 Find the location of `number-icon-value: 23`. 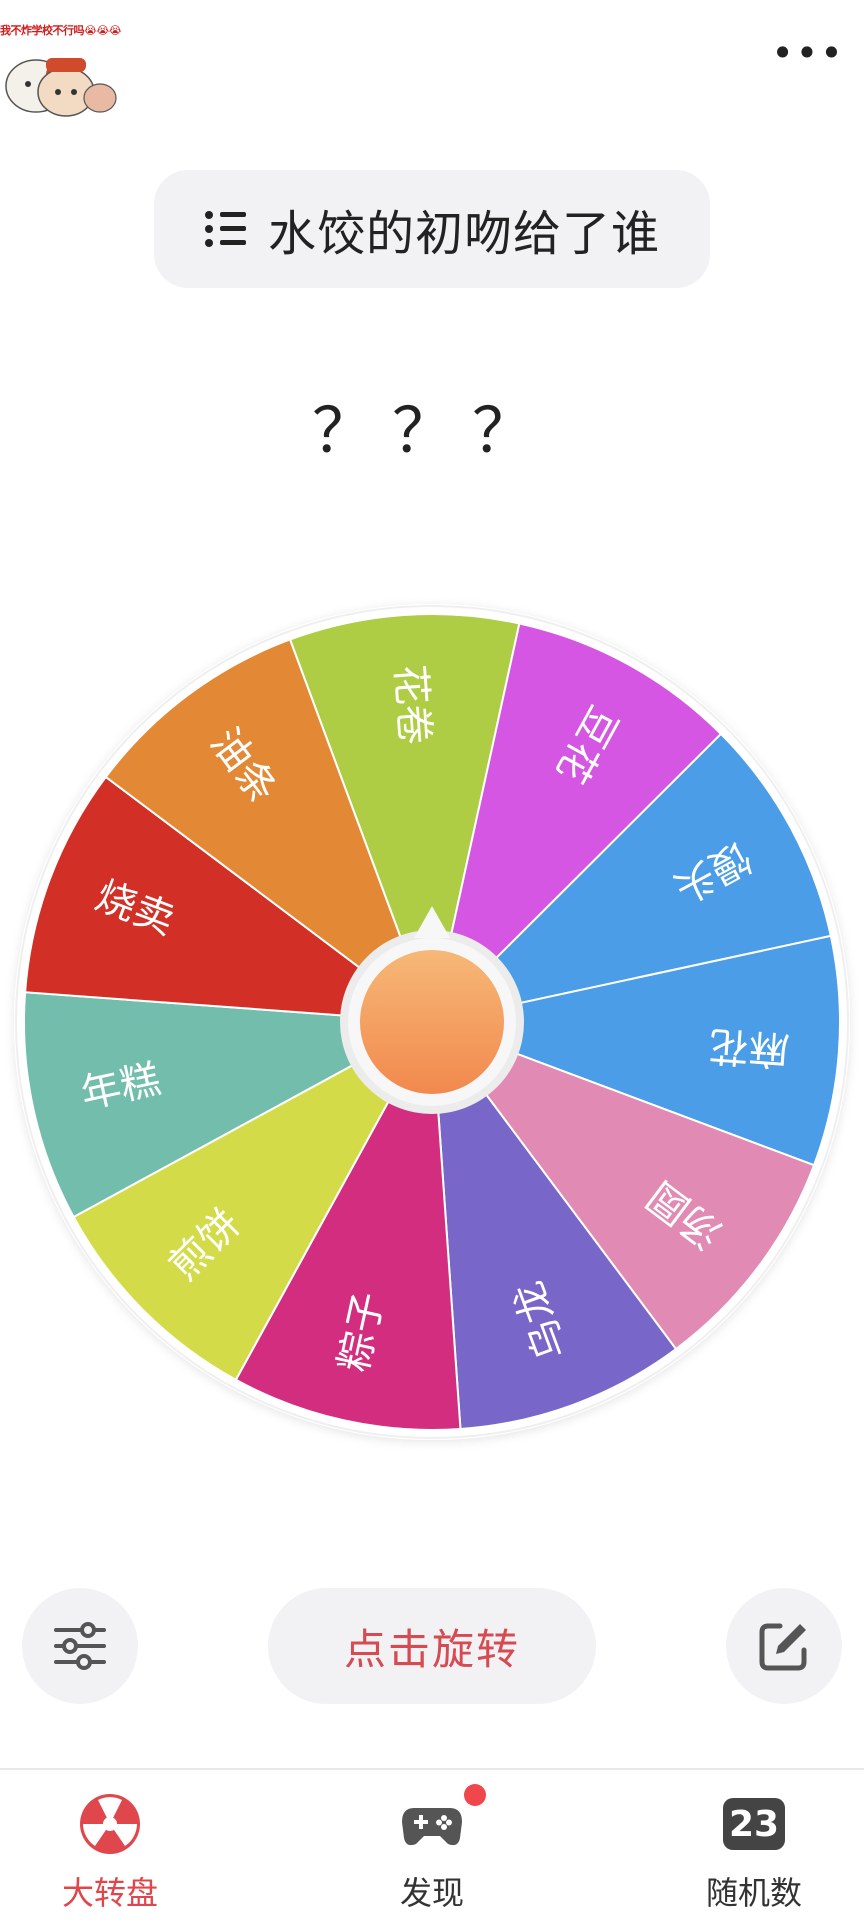

number-icon-value: 23 is located at coordinates (754, 1824).